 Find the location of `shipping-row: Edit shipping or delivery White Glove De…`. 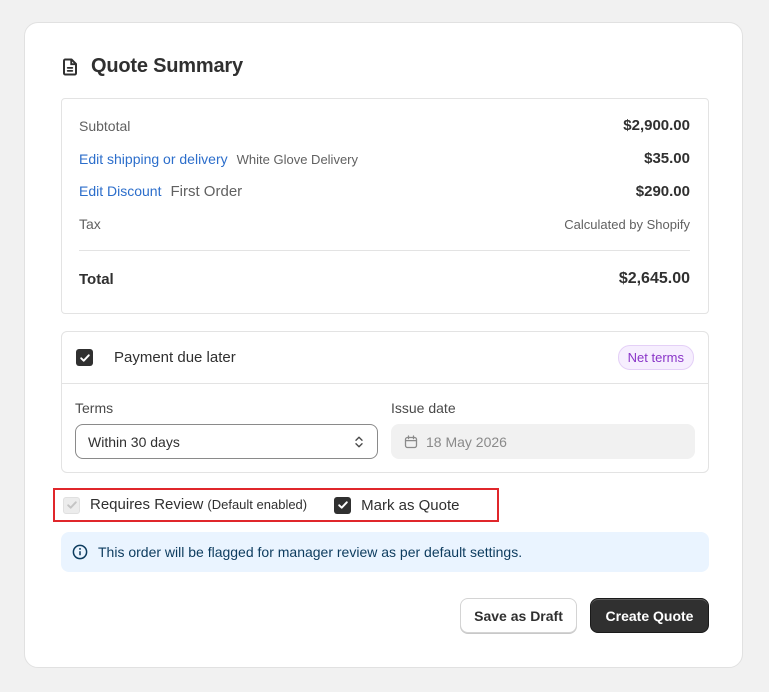

shipping-row: Edit shipping or delivery White Glove De… is located at coordinates (384, 158).